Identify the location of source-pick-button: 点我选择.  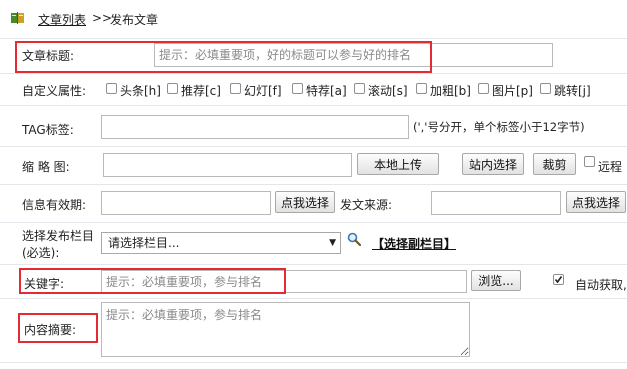
(596, 202).